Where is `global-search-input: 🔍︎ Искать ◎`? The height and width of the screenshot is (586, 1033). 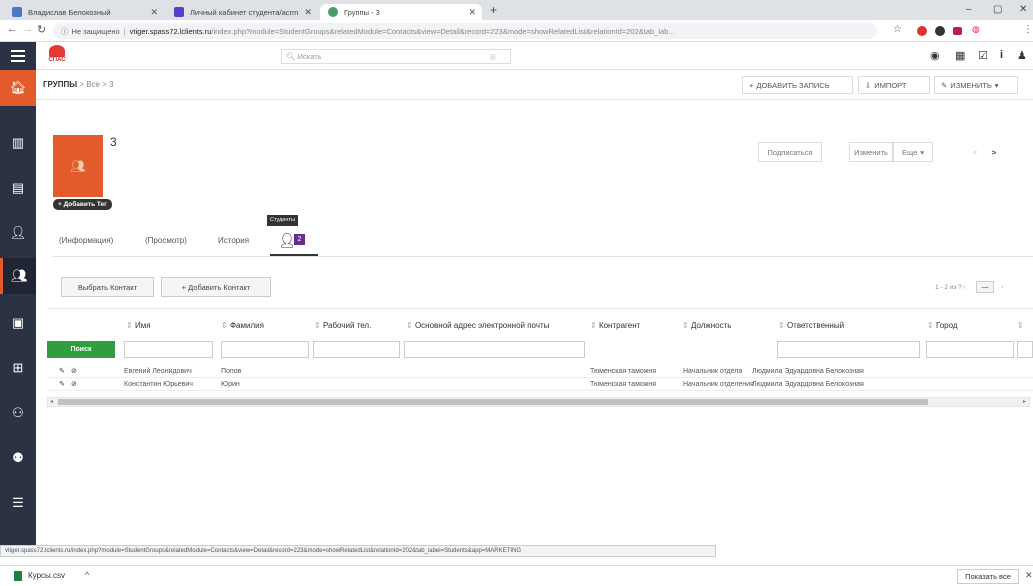 global-search-input: 🔍︎ Искать ◎ is located at coordinates (396, 56).